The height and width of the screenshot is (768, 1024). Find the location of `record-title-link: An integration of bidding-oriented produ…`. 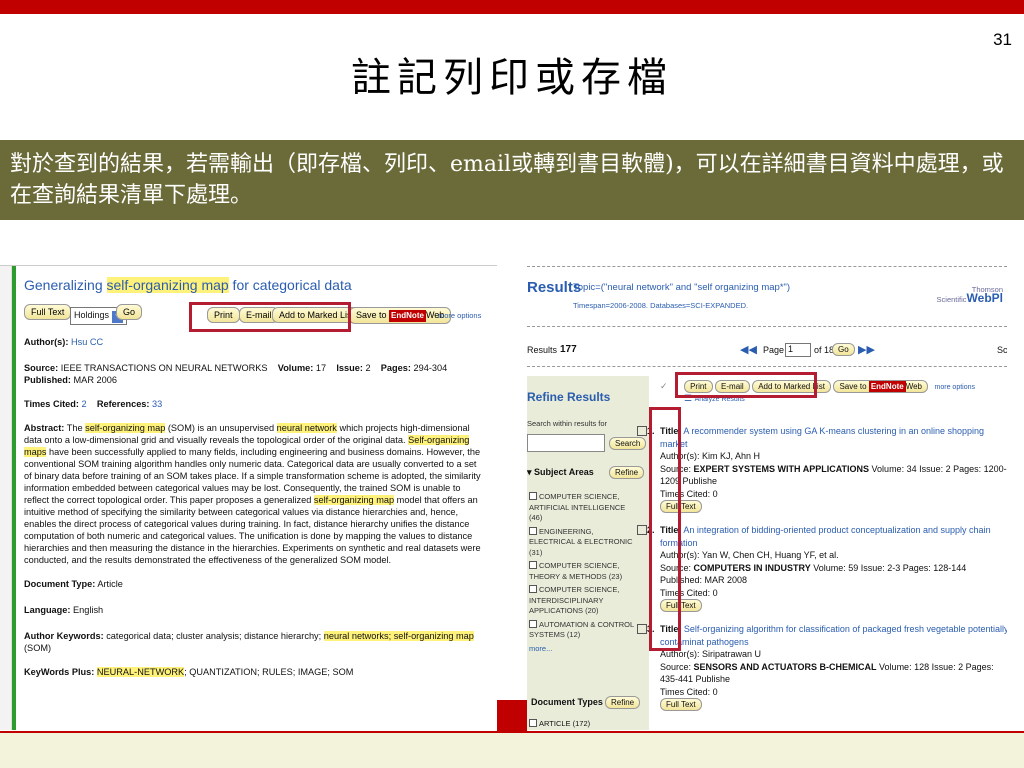

record-title-link: An integration of bidding-oriented produ… is located at coordinates (825, 536).